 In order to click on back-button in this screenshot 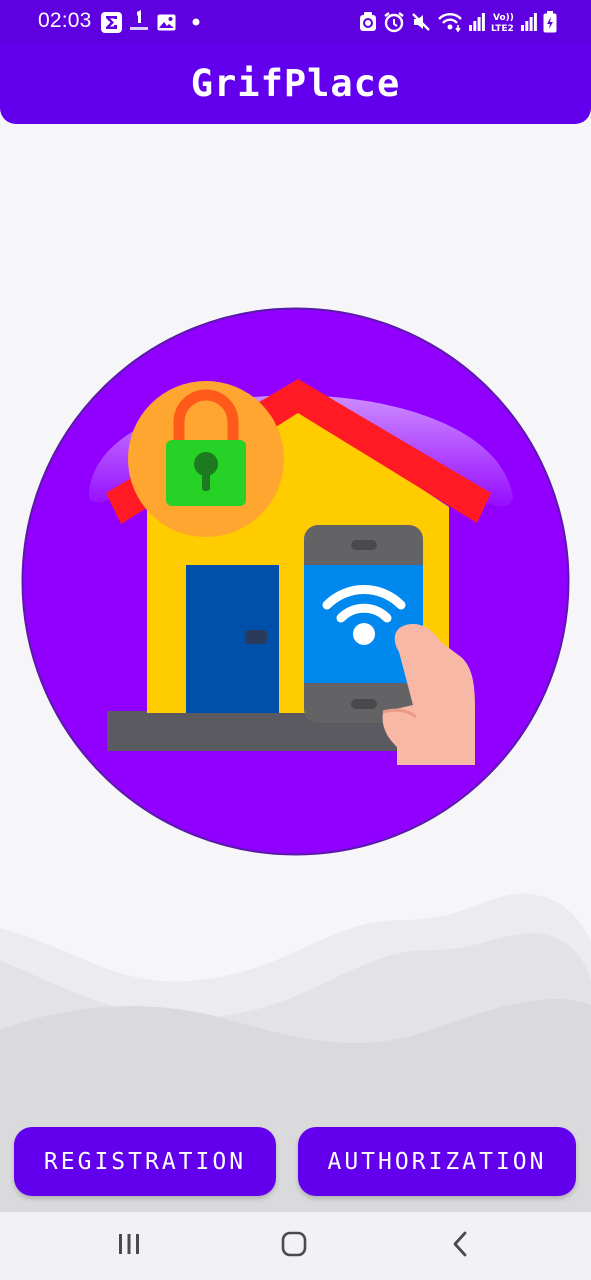, I will do `click(460, 1246)`.